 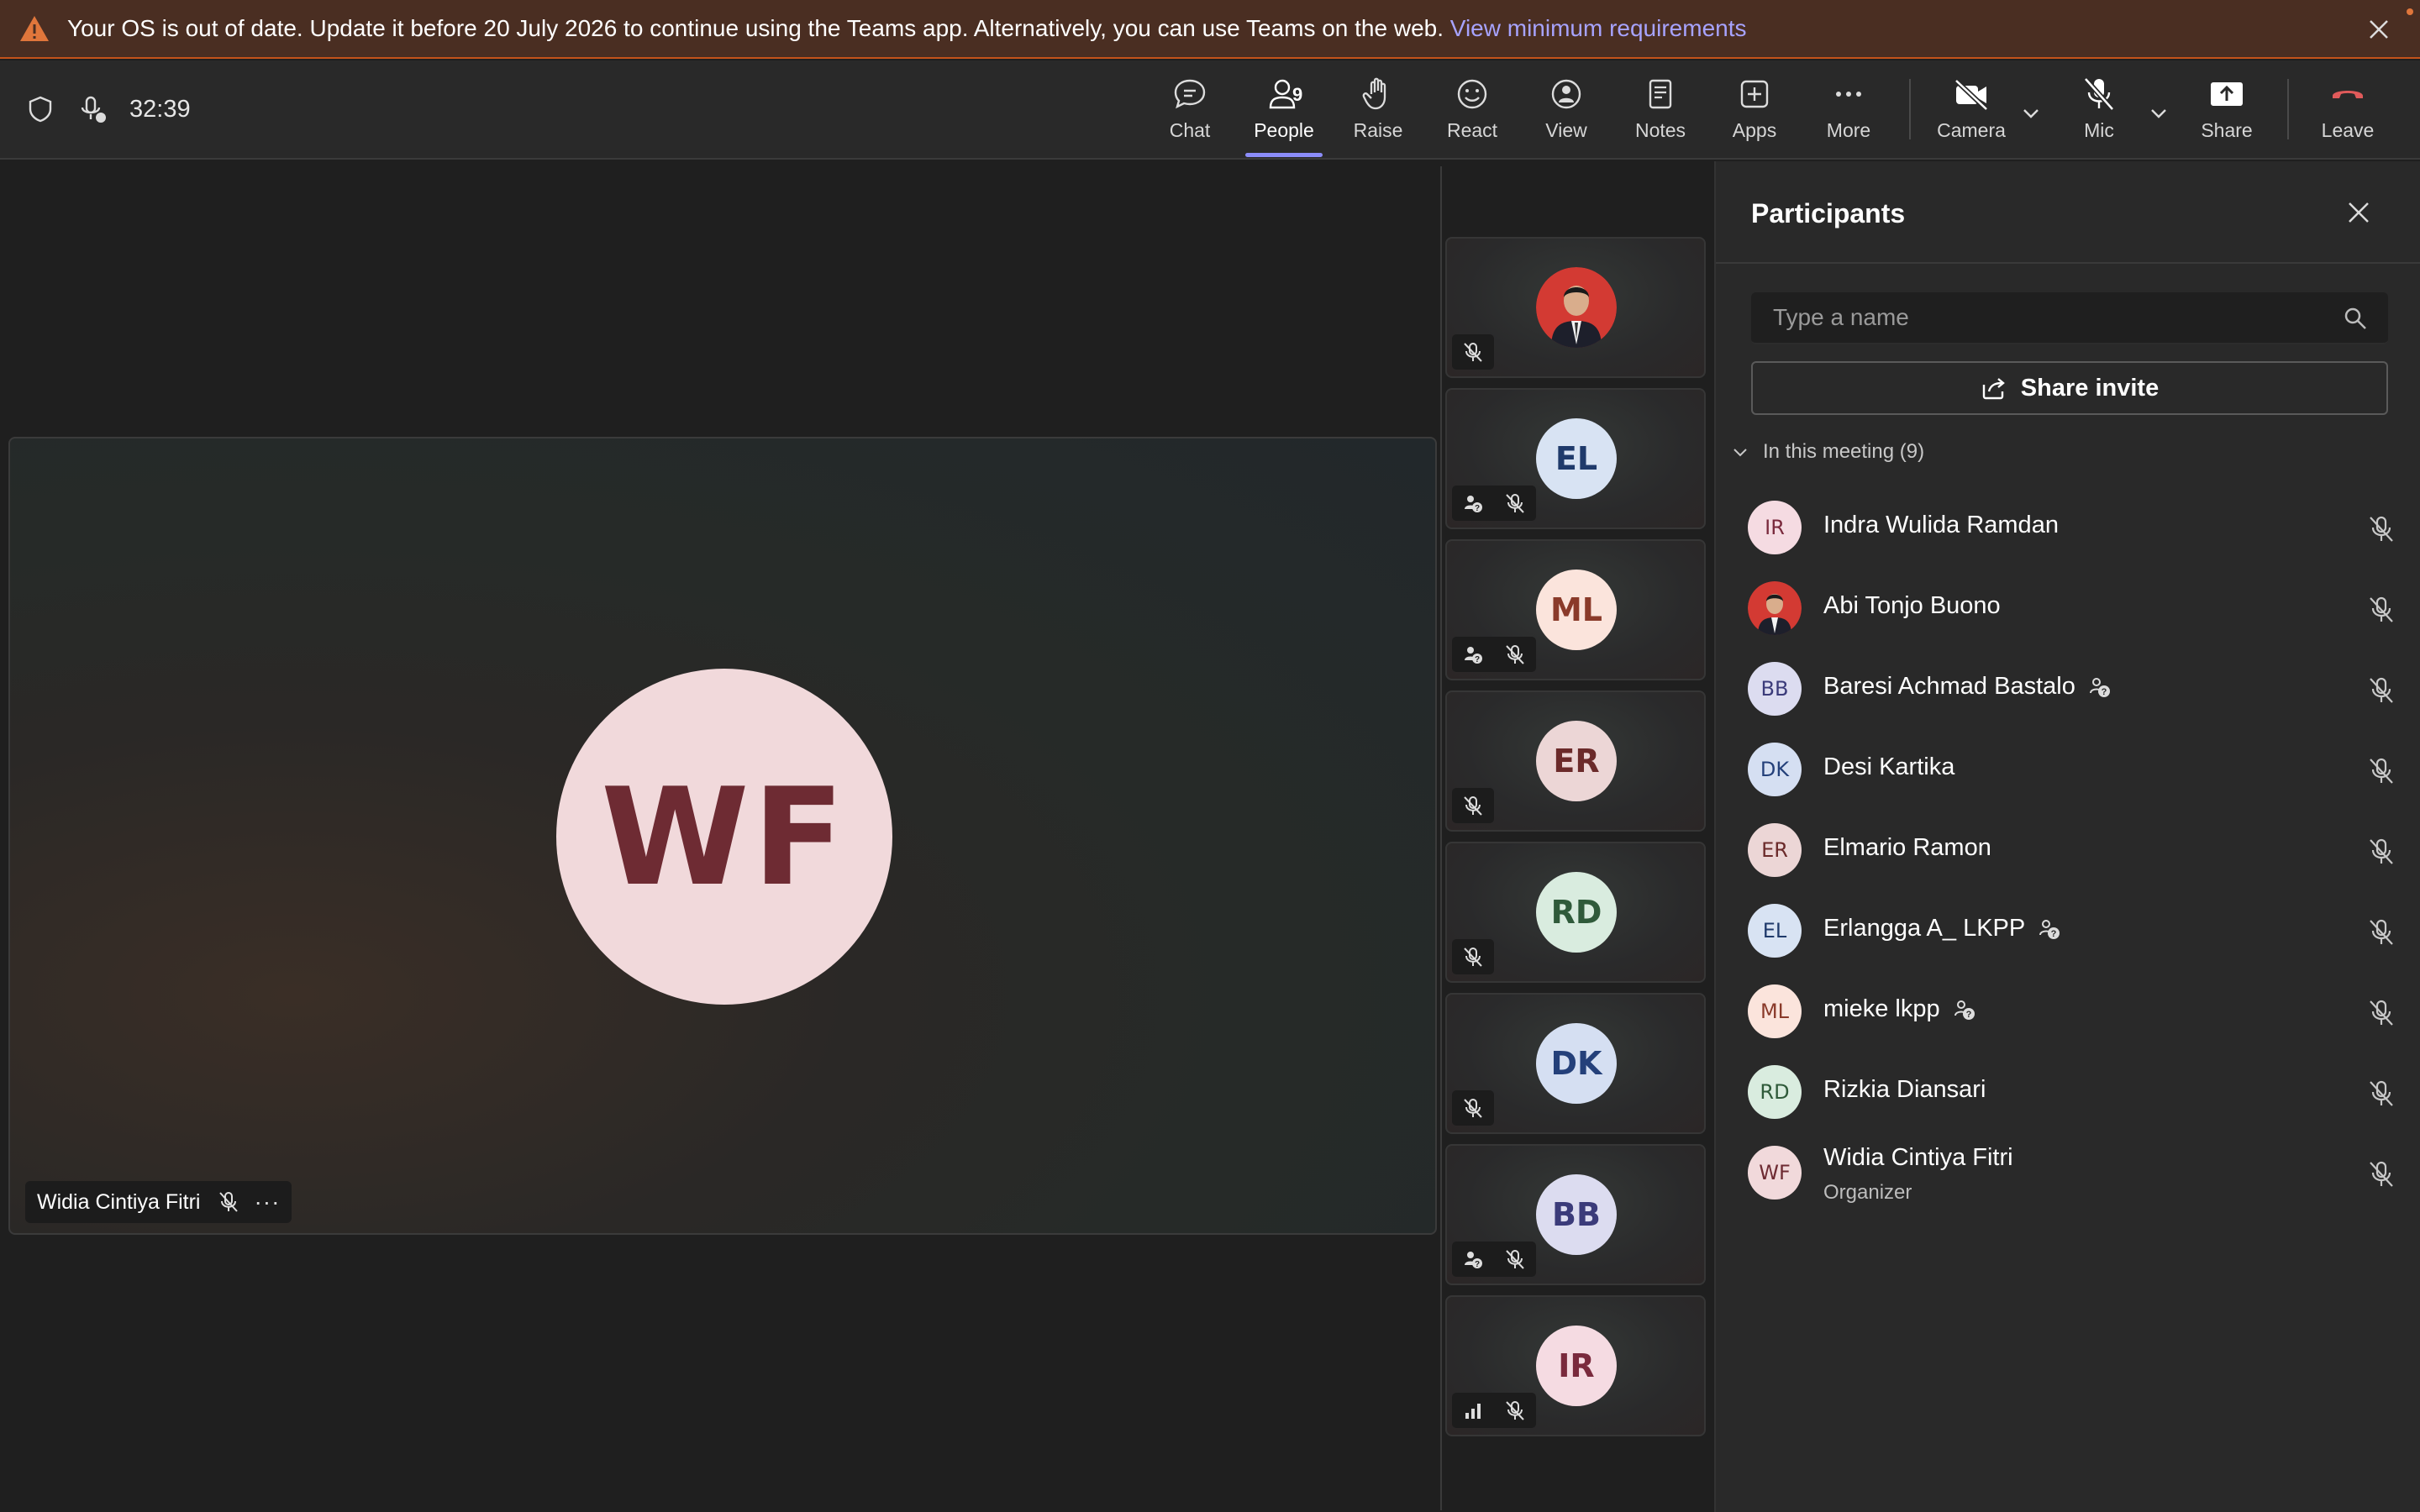 I want to click on chat-button: Chat, so click(x=1190, y=113).